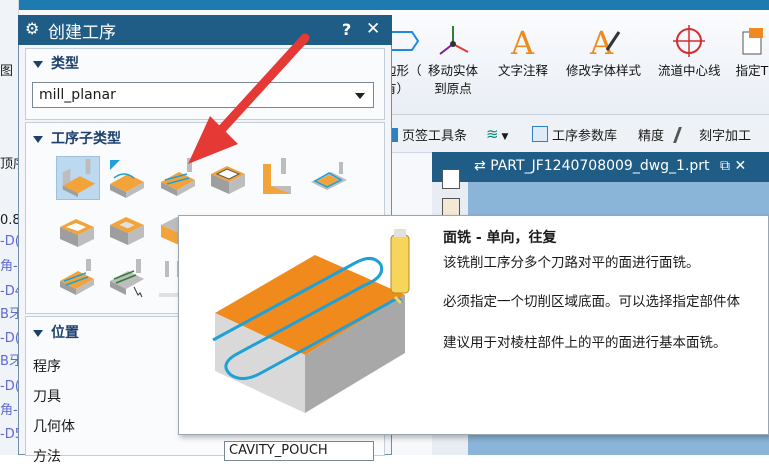 The image size is (769, 466). Describe the element at coordinates (752, 41) in the screenshot. I see `specify-icon` at that location.